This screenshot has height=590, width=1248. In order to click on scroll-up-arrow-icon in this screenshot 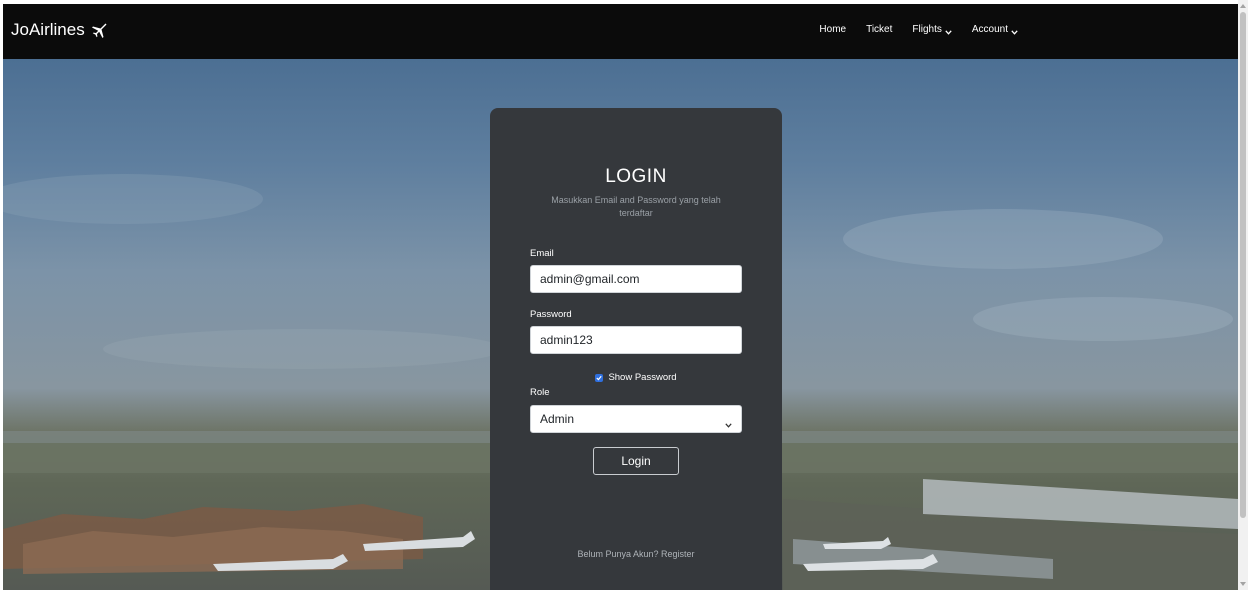, I will do `click(1243, 6)`.